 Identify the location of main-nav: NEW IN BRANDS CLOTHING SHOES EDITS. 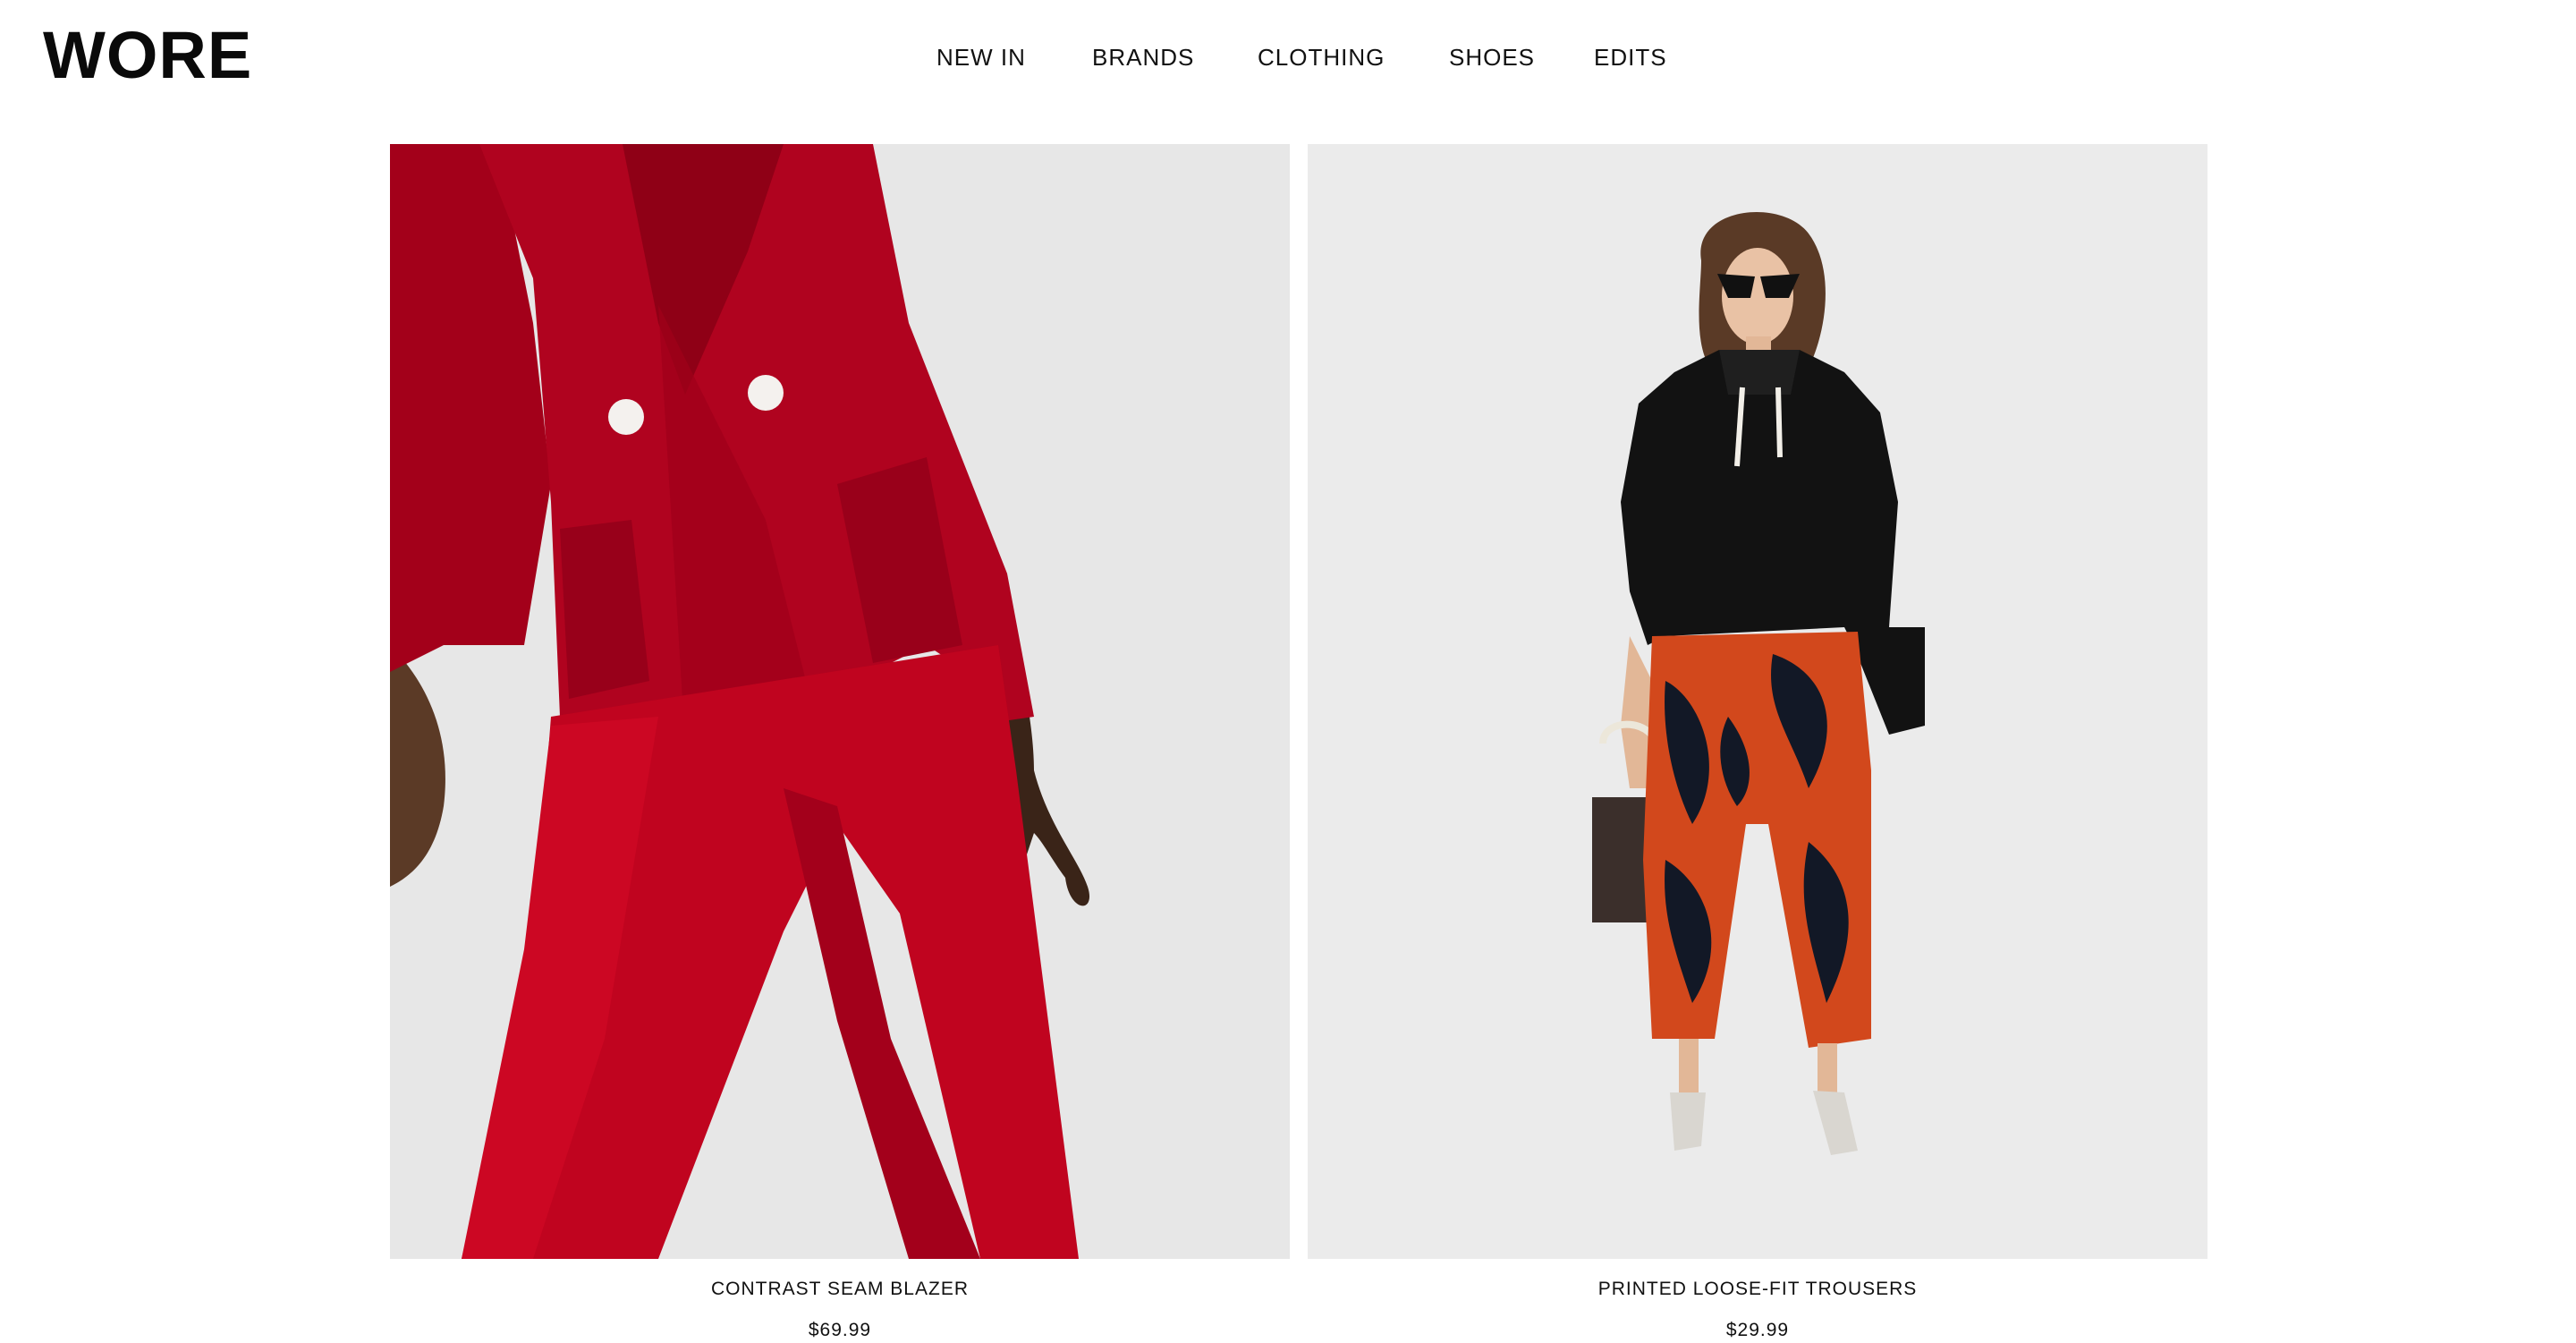
(1288, 57).